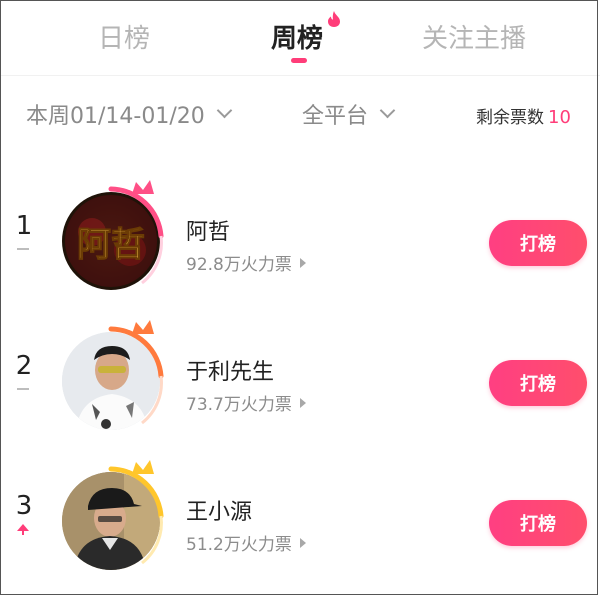  Describe the element at coordinates (239, 405) in the screenshot. I see `fire-votes-value: 73.7万火力票` at that location.